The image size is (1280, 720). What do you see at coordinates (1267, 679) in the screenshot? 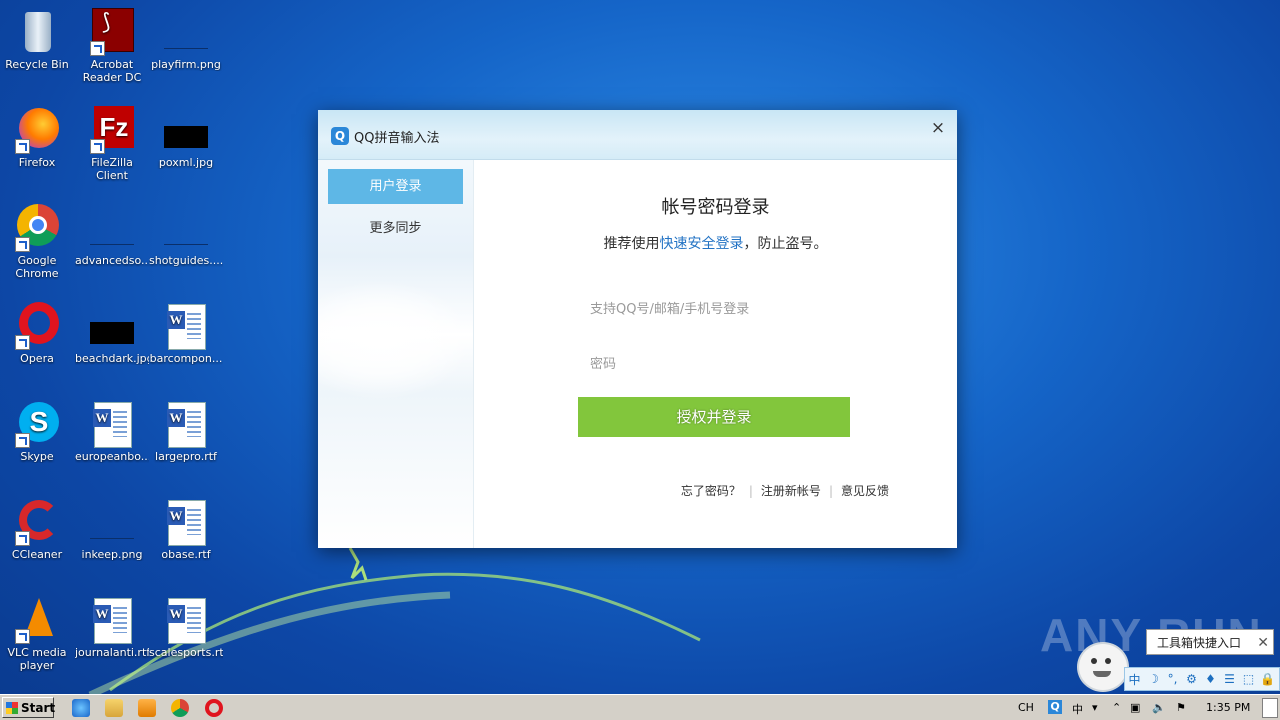
I see `ime-lock-icon: 🔒` at bounding box center [1267, 679].